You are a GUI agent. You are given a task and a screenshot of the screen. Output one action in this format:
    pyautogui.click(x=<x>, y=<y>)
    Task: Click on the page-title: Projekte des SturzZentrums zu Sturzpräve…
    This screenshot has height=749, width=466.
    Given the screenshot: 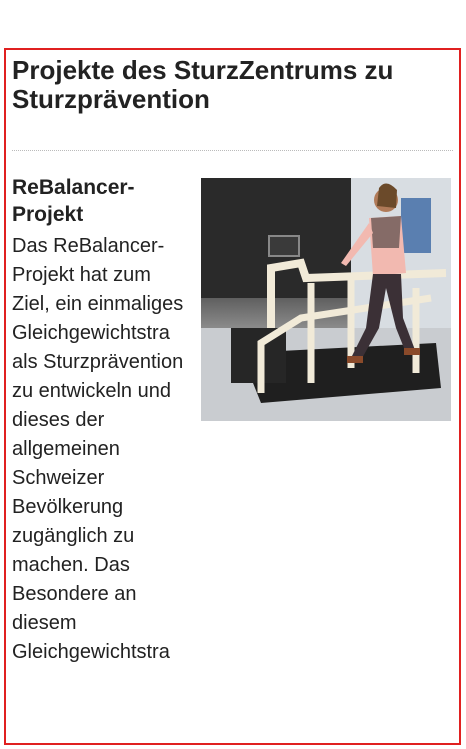 What is the action you would take?
    pyautogui.click(x=203, y=84)
    